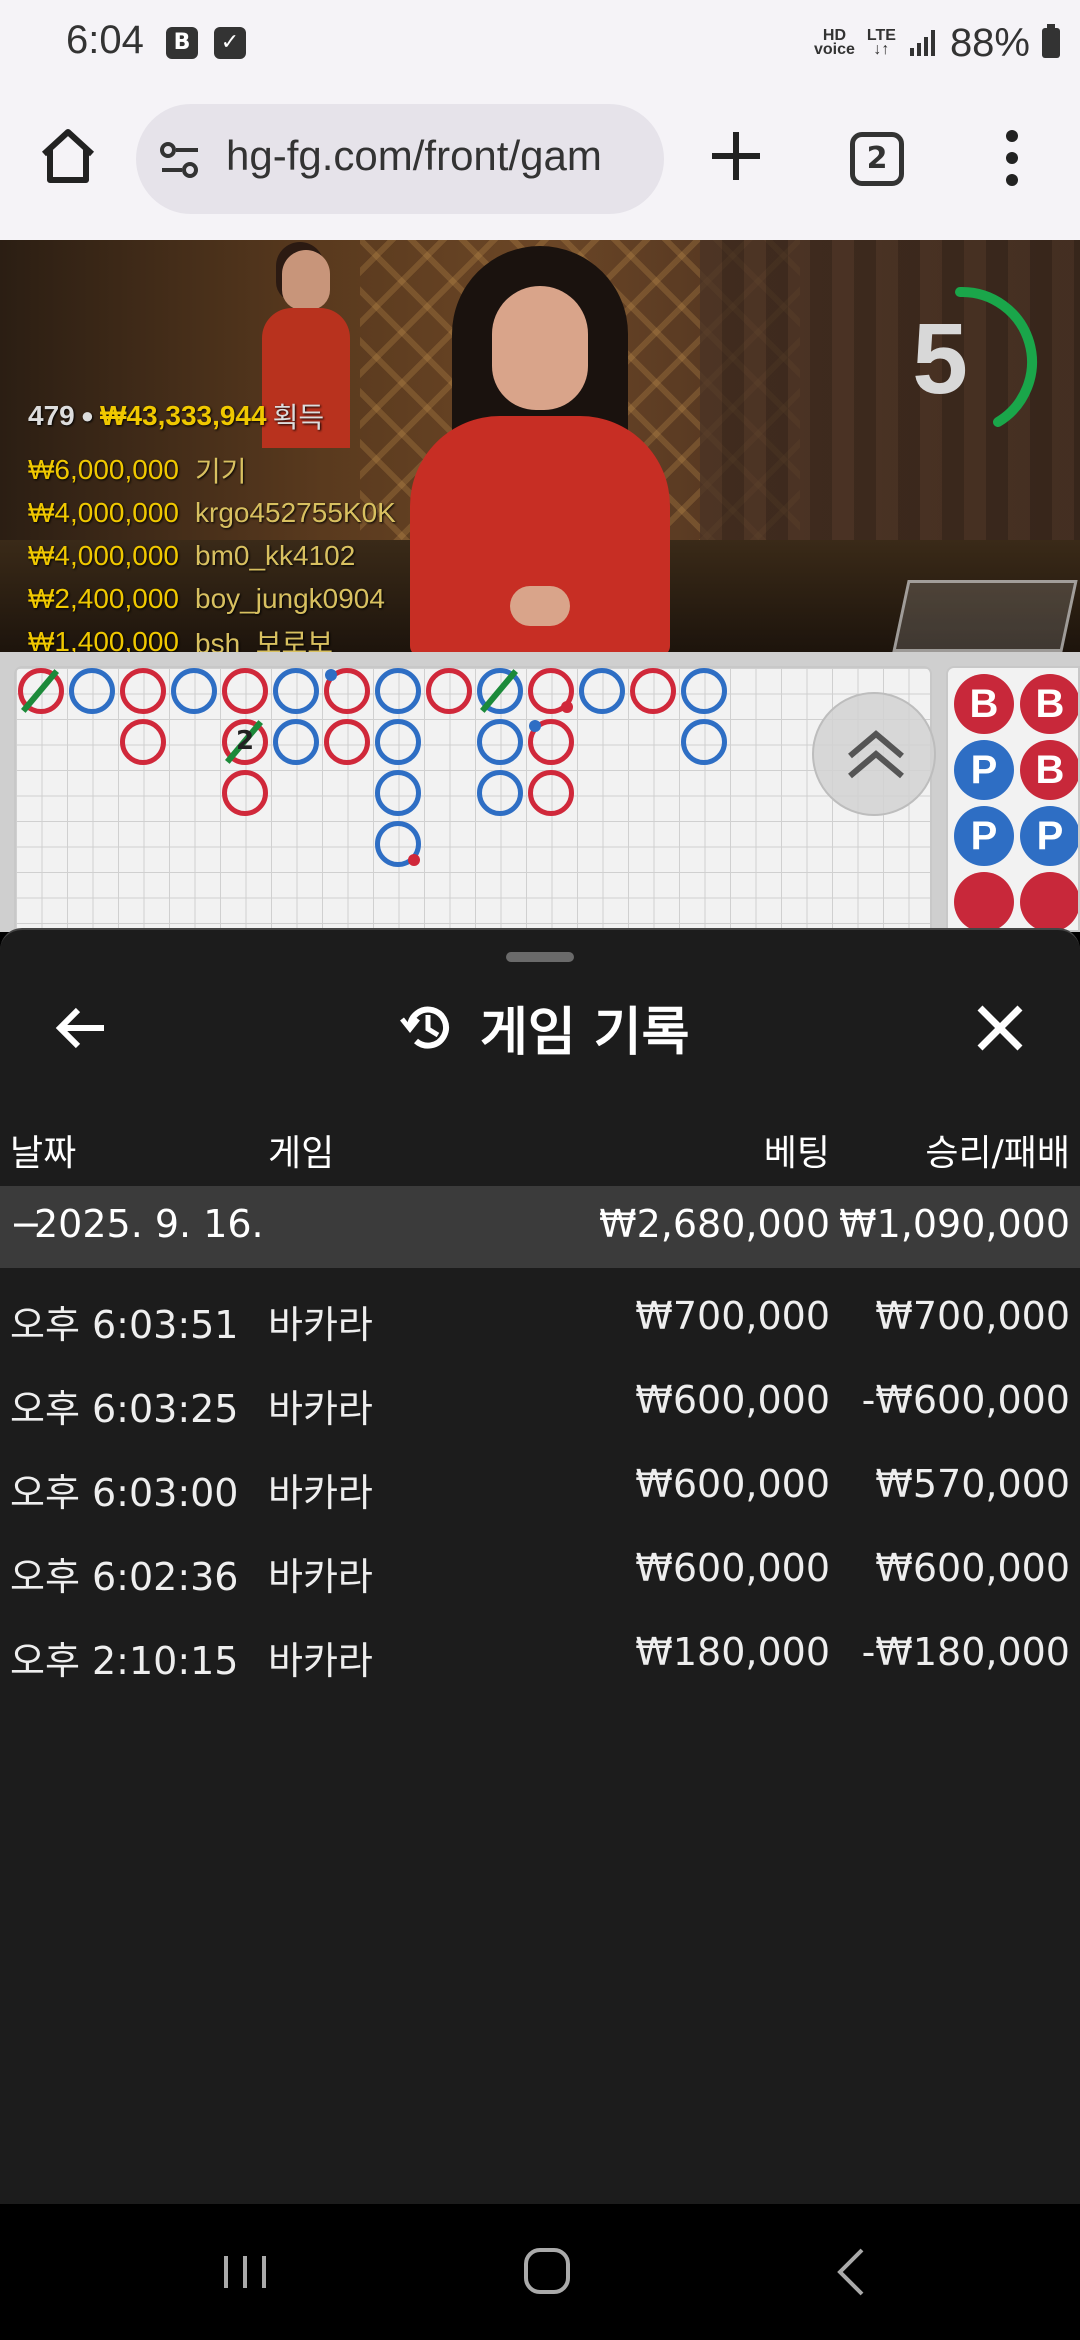 The image size is (1080, 2340). What do you see at coordinates (922, 43) in the screenshot?
I see `signal-icon` at bounding box center [922, 43].